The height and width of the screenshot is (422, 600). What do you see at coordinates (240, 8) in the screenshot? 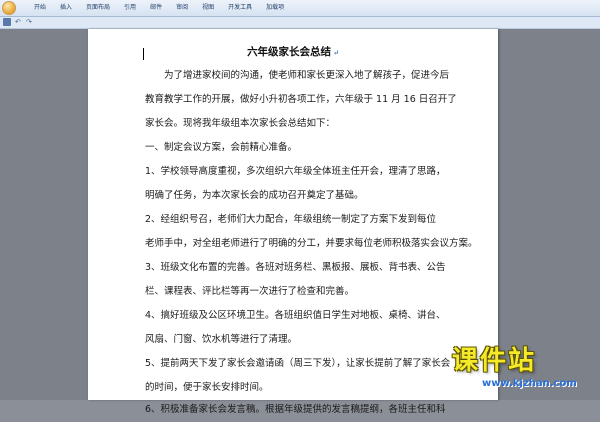
I see `tab-developer: 开发工具` at bounding box center [240, 8].